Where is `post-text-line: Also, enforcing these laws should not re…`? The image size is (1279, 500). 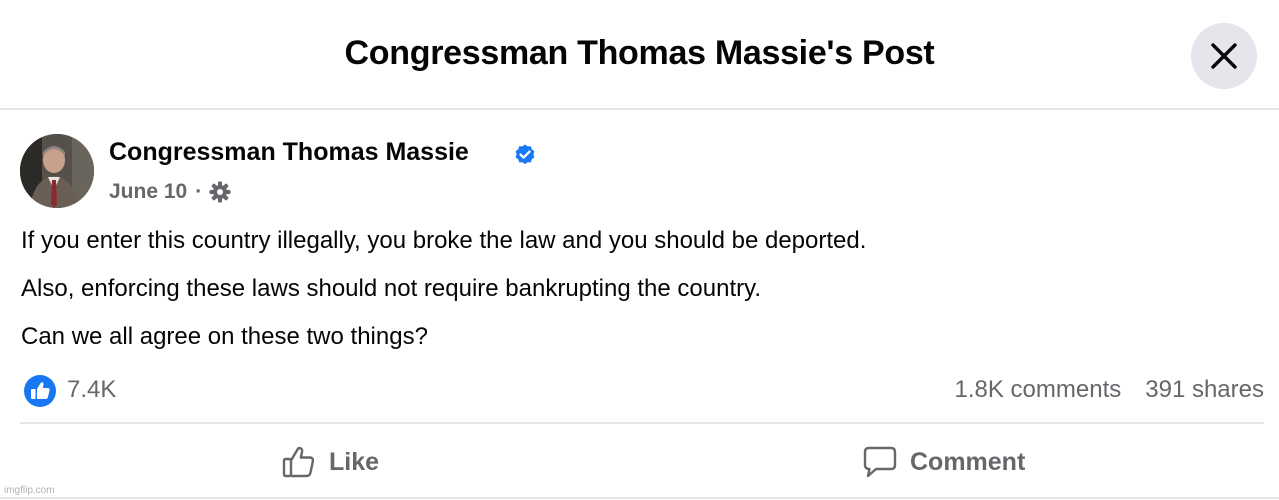 post-text-line: Also, enforcing these laws should not re… is located at coordinates (391, 288).